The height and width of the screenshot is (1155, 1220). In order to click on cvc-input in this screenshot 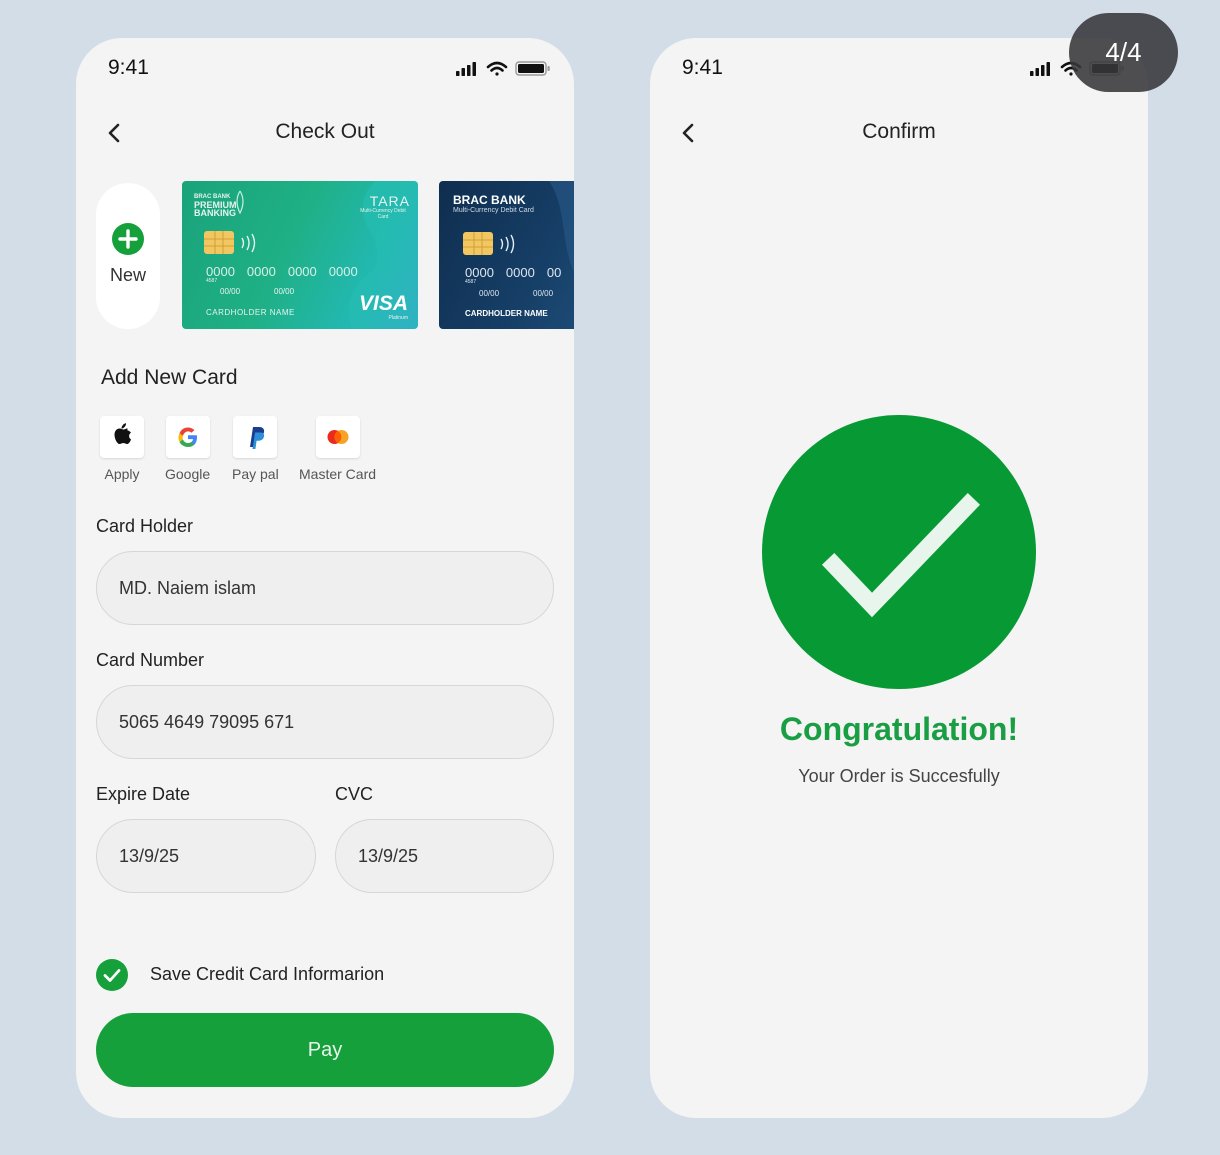, I will do `click(444, 856)`.